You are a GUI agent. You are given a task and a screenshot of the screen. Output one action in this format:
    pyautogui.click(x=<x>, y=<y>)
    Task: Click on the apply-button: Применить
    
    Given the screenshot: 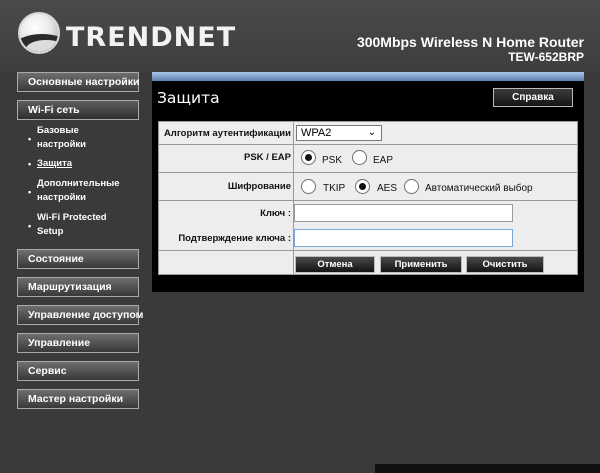 What is the action you would take?
    pyautogui.click(x=421, y=264)
    